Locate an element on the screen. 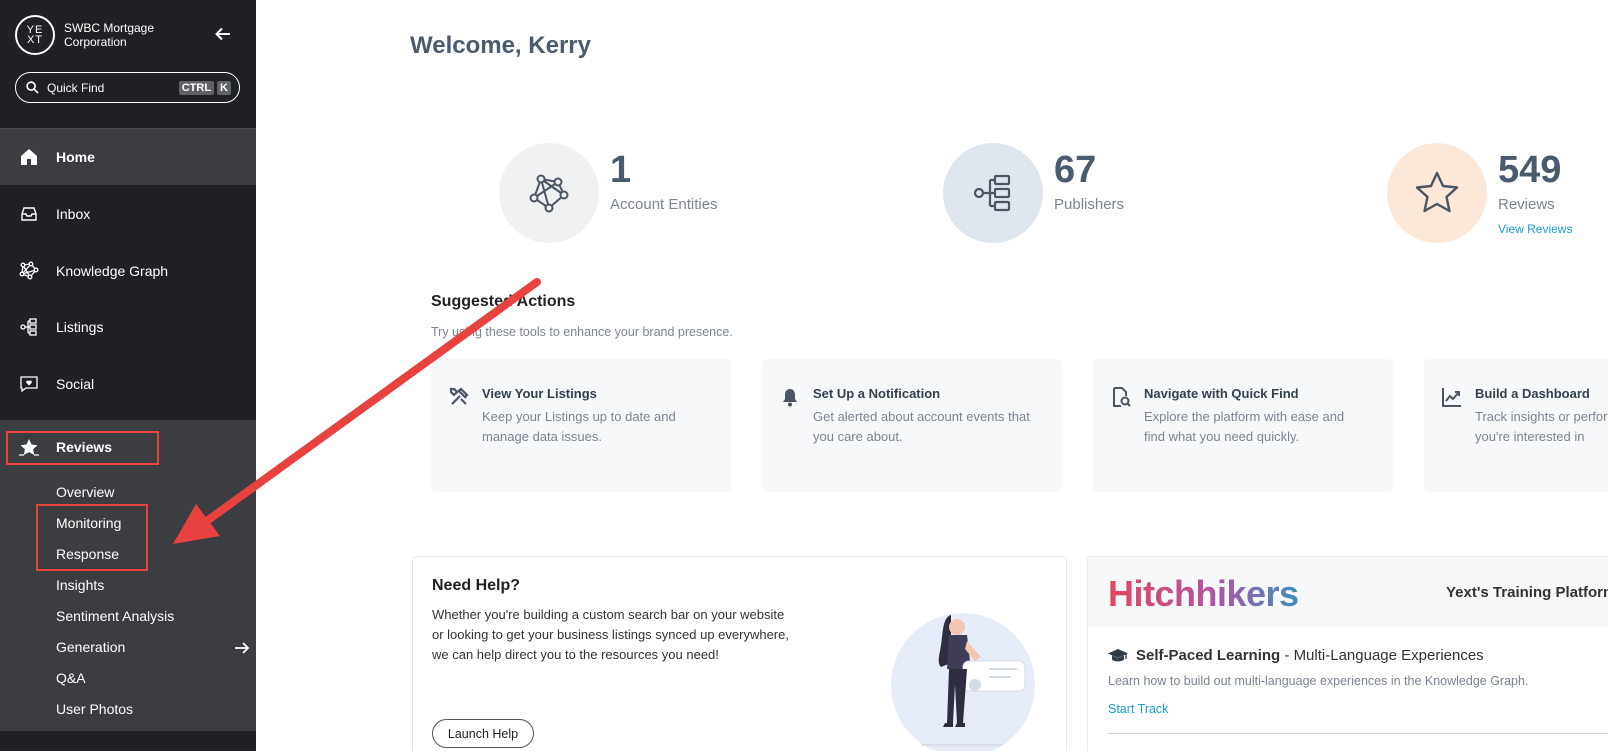 The image size is (1608, 751). star-icon is located at coordinates (1437, 192).